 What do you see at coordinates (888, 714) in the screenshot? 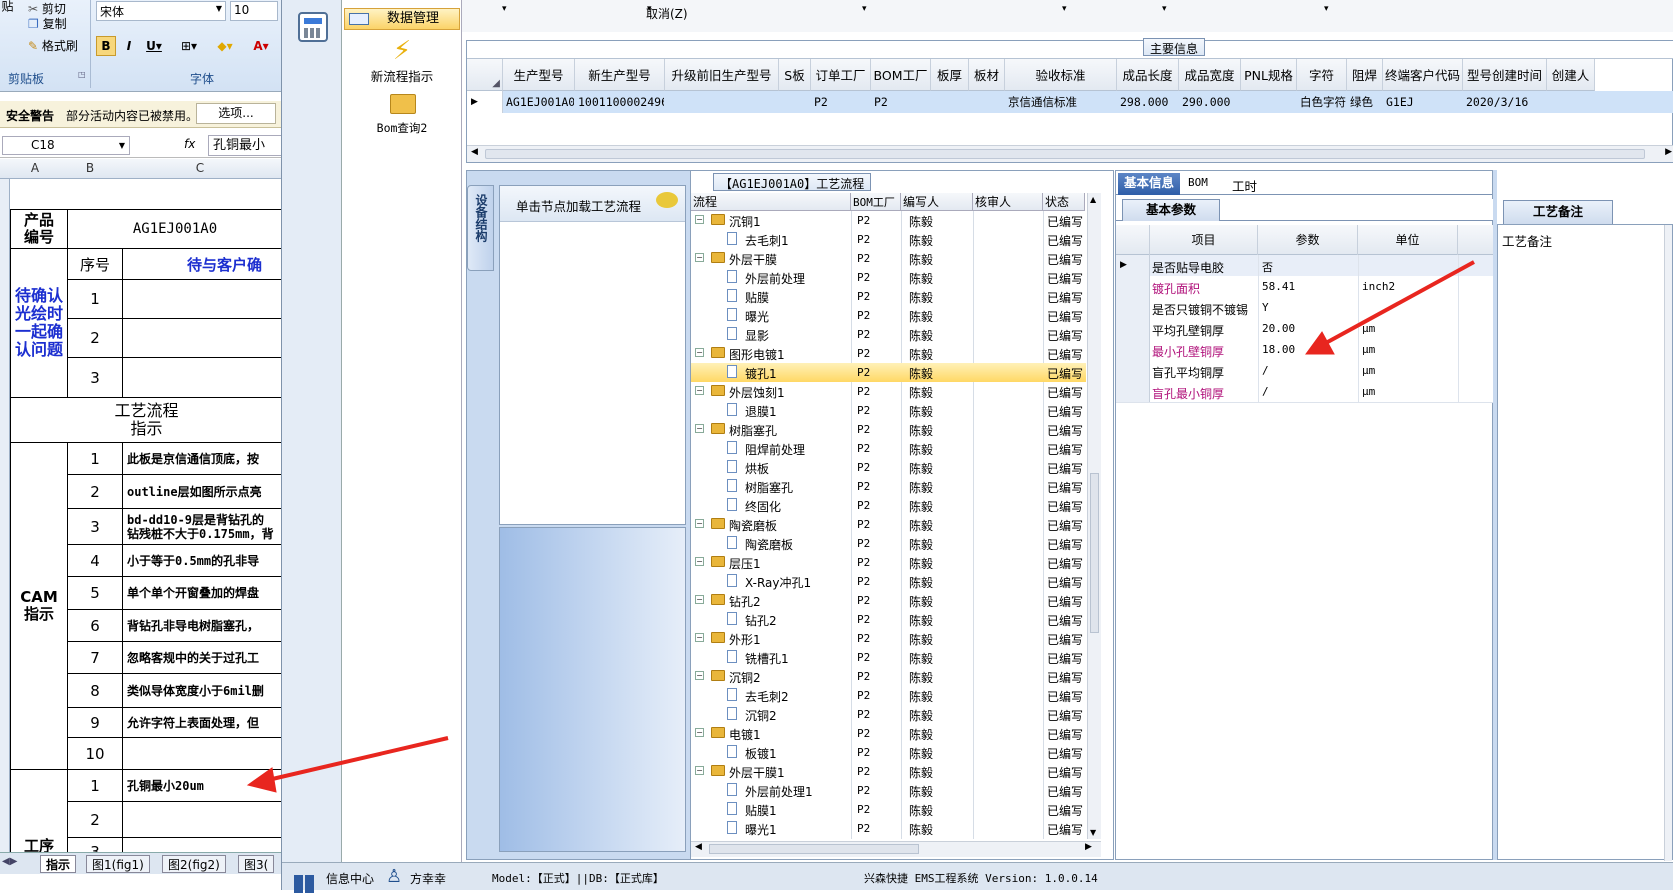
I see `process-tree-row: 沉铜2 P2 陈毅 已编写` at bounding box center [888, 714].